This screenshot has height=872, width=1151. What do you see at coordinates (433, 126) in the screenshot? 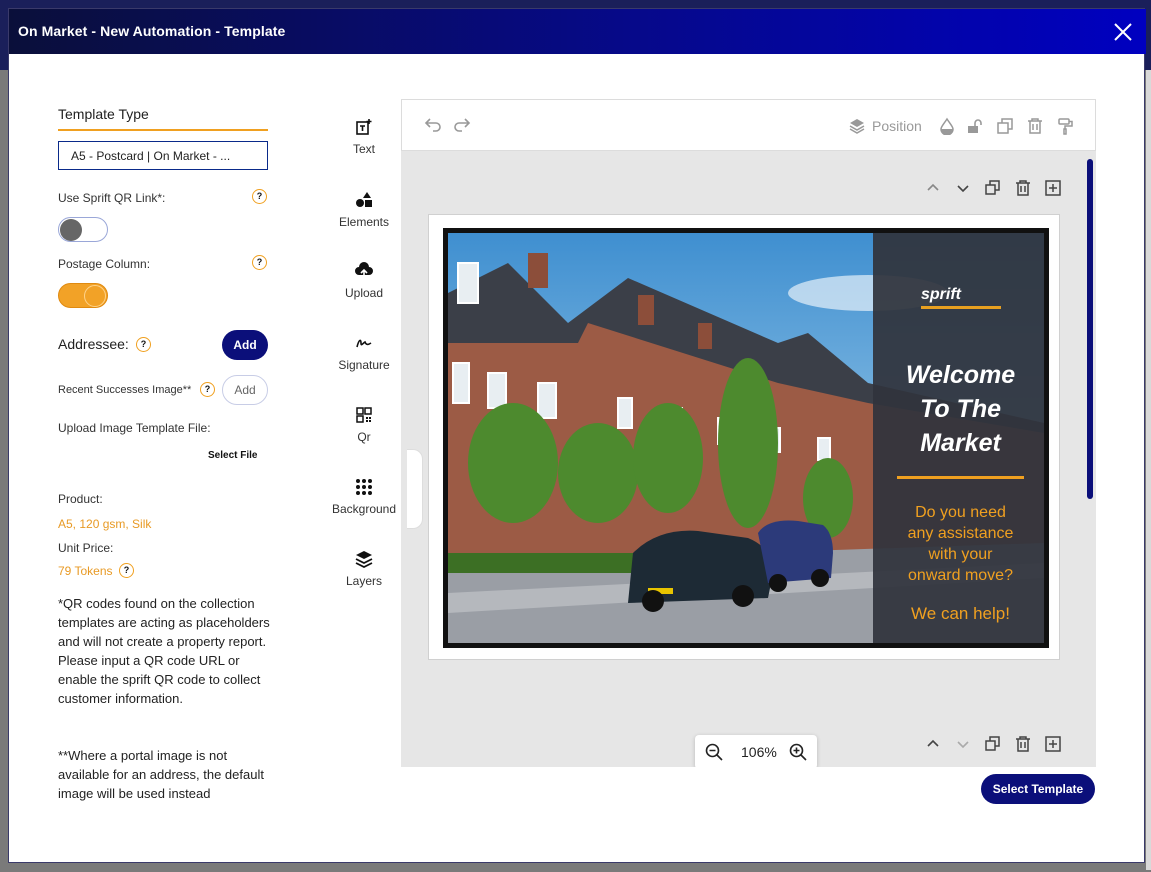
I see `undo-icon` at bounding box center [433, 126].